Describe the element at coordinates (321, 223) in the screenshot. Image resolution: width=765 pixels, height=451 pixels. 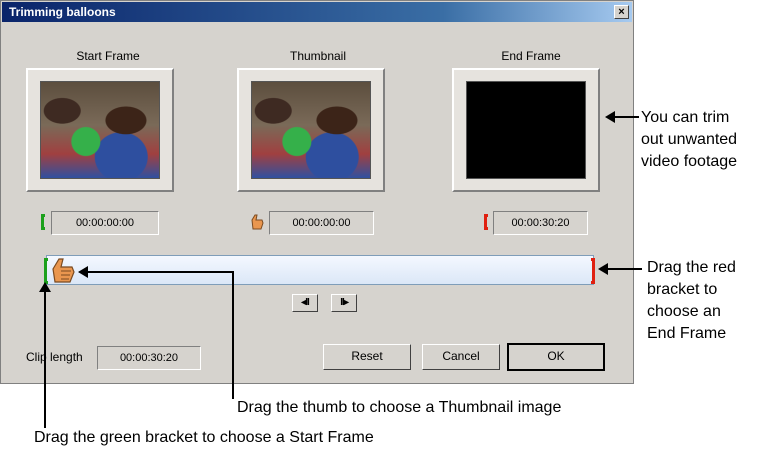
I see `thumbnail-time-field: 00:00:00:00` at that location.